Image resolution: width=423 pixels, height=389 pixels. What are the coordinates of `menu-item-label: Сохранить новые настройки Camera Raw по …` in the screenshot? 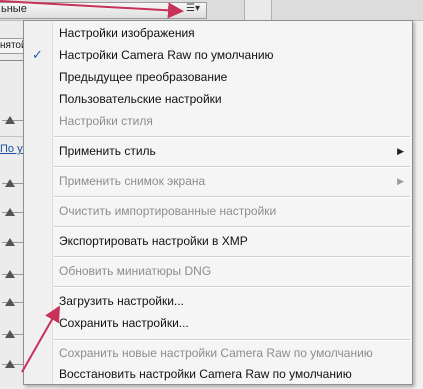 It's located at (216, 353).